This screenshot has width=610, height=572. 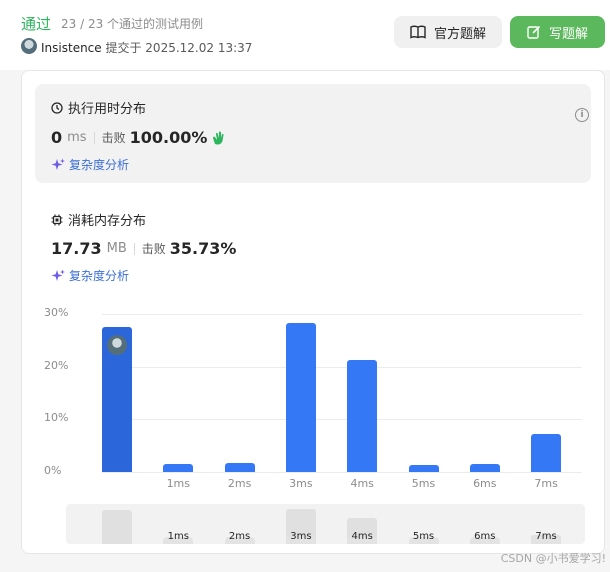 I want to click on memory-stats: 17.73 MB 击败 35.73%, so click(x=143, y=248).